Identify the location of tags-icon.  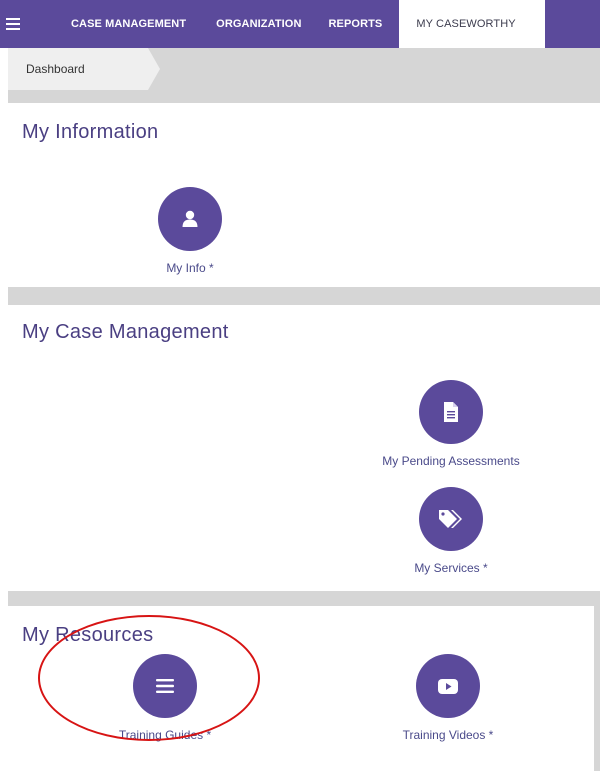
(451, 519).